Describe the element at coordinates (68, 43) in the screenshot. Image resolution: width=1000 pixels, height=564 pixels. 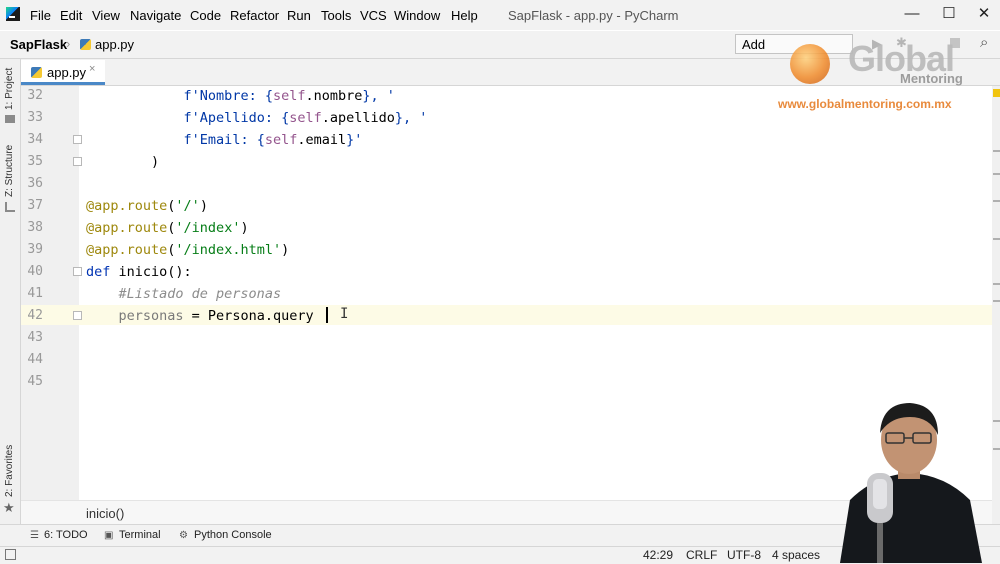
I see `chevron-right-icon: ›` at that location.